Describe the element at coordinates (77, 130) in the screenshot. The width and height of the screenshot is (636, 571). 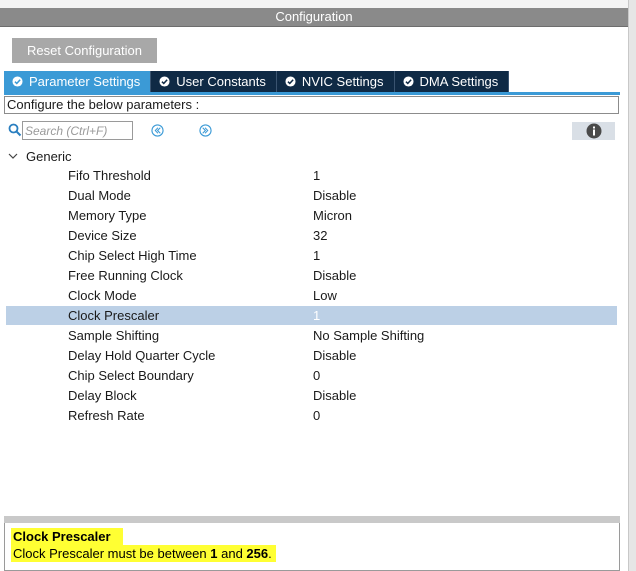
I see `search-input` at that location.